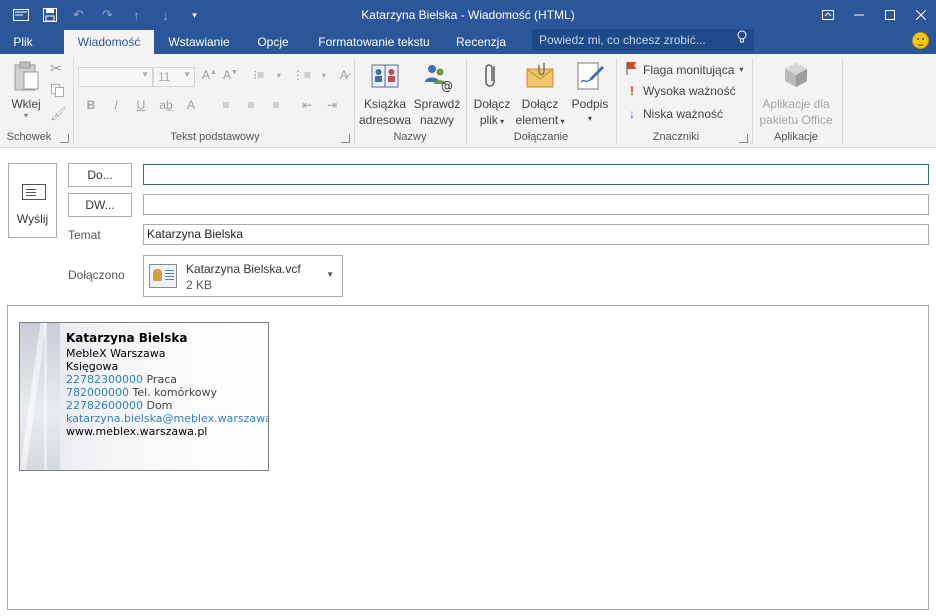 Image resolution: width=936 pixels, height=616 pixels. I want to click on group-label-include: Dołączanie, so click(541, 137).